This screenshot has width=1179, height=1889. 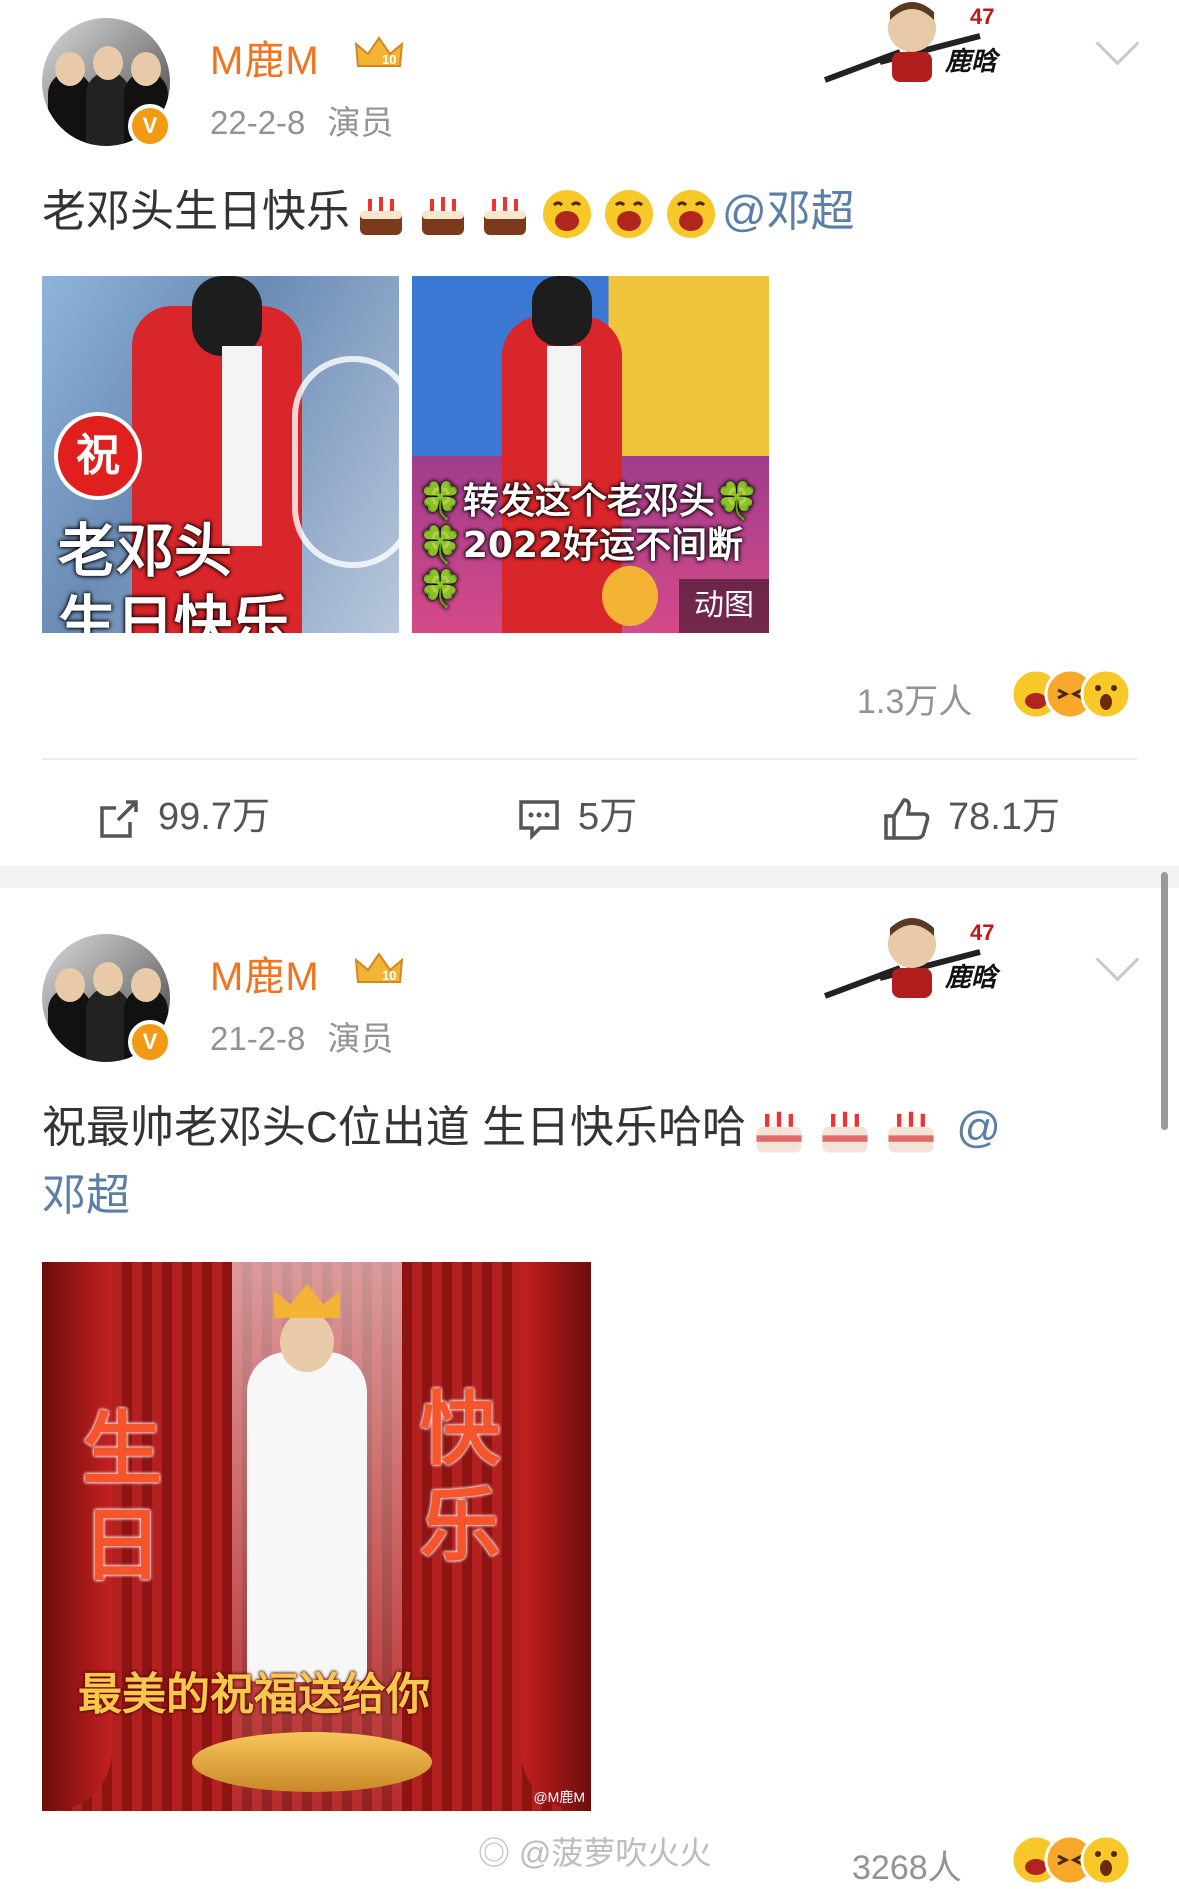 I want to click on repost-count: 99.7万, so click(x=214, y=817).